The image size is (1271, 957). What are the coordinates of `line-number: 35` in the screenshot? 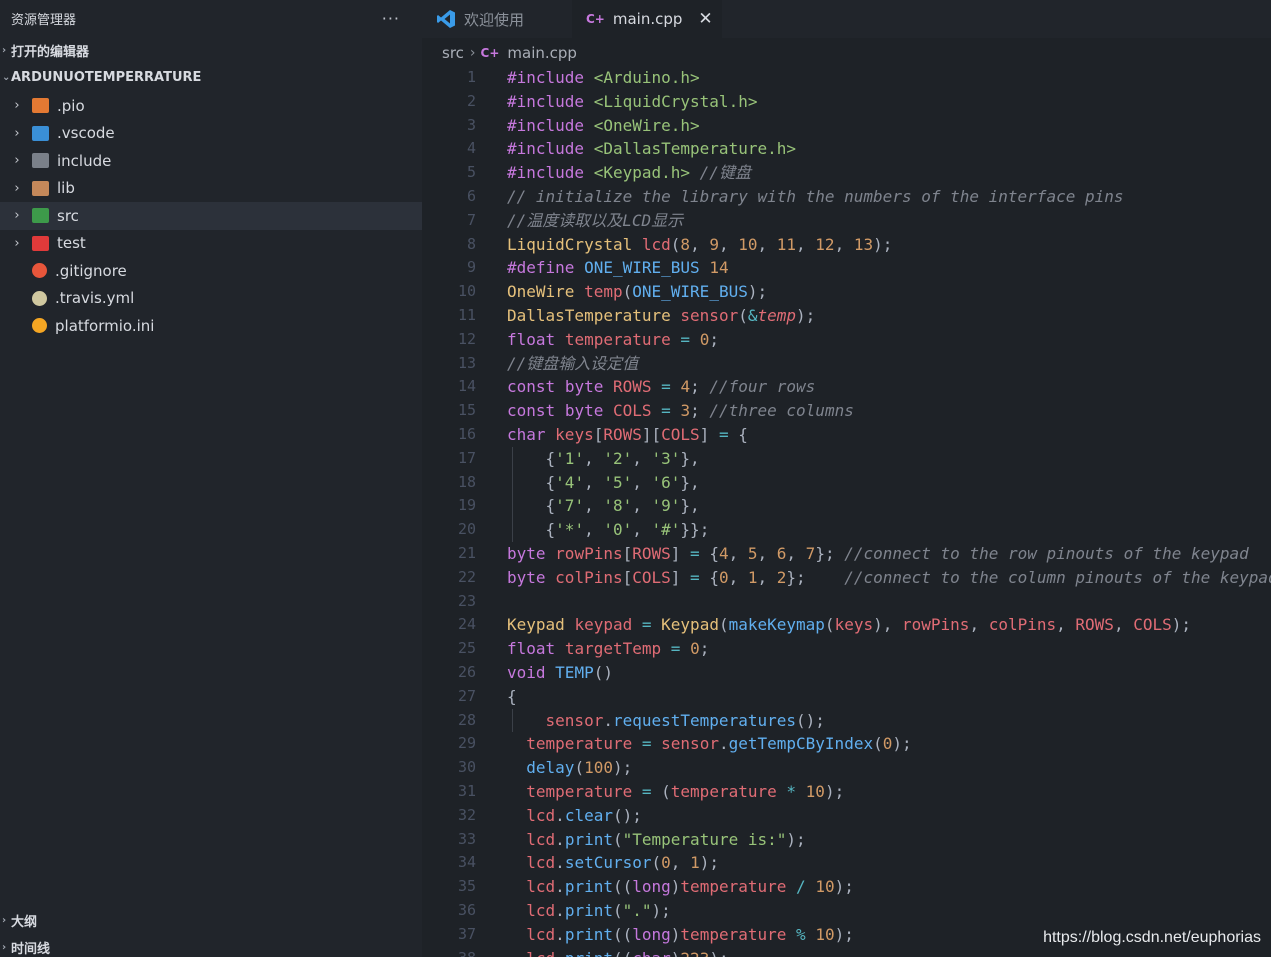 It's located at (466, 886).